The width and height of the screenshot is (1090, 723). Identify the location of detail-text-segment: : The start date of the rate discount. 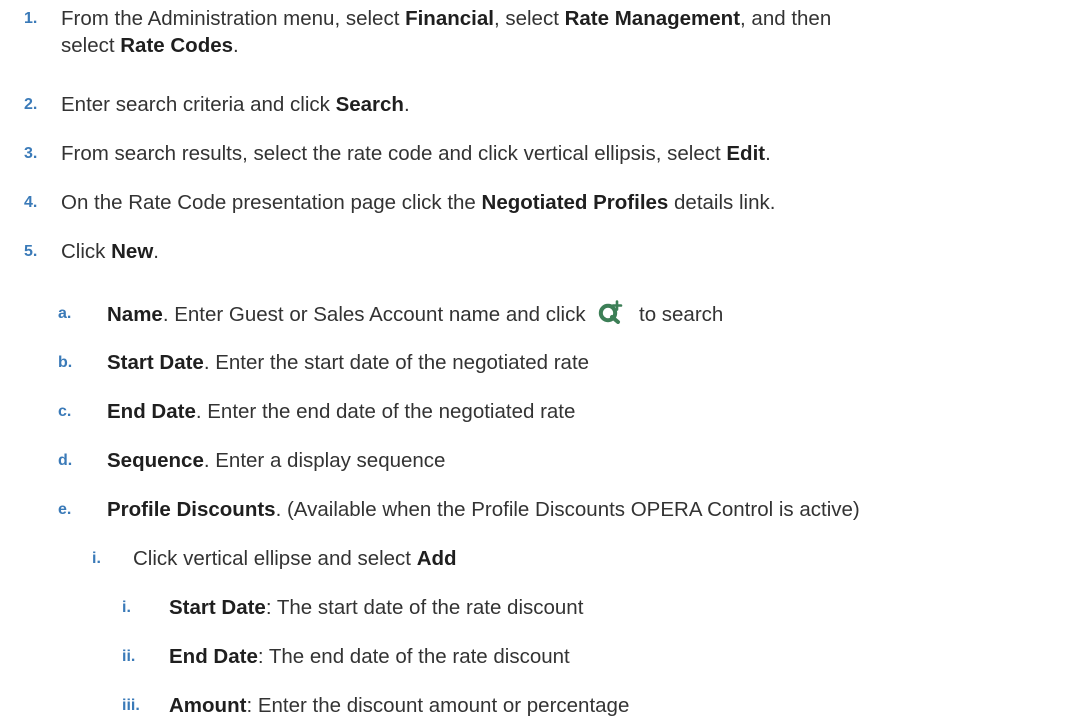
(424, 607).